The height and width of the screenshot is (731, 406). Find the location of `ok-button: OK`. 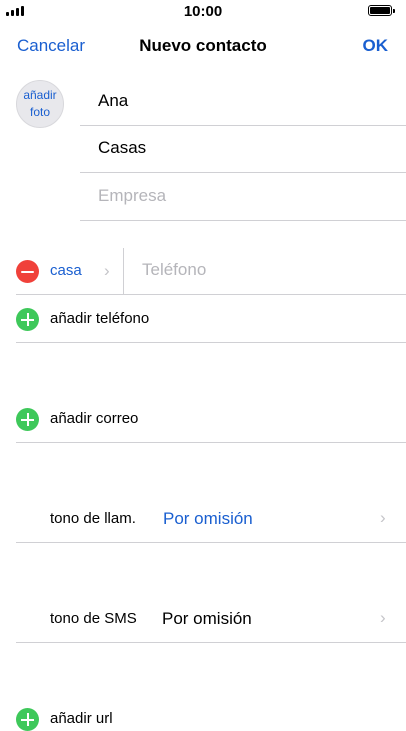

ok-button: OK is located at coordinates (376, 46).